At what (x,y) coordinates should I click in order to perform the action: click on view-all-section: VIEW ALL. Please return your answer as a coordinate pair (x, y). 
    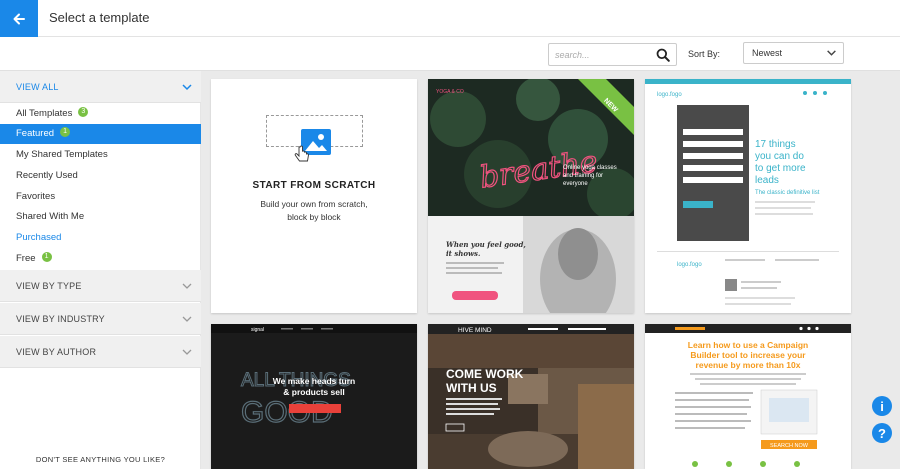
    Looking at the image, I should click on (100, 87).